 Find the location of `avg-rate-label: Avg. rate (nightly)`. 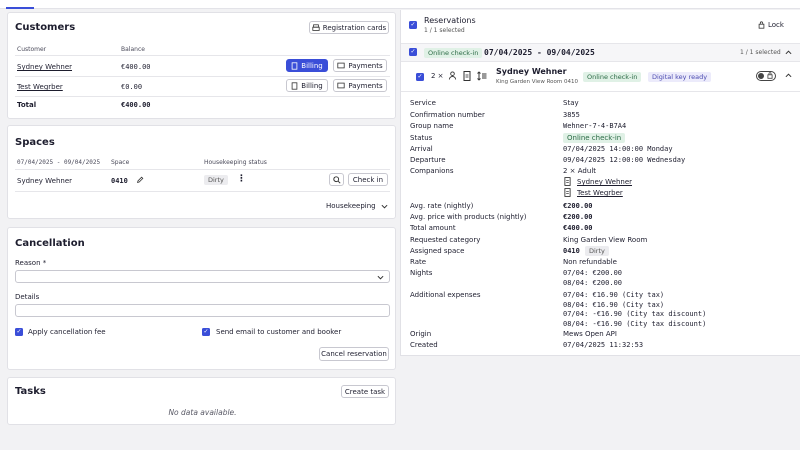

avg-rate-label: Avg. rate (nightly) is located at coordinates (442, 206).